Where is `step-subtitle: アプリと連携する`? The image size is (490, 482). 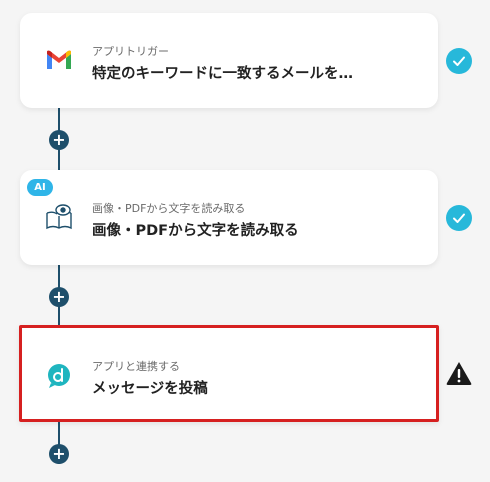 step-subtitle: アプリと連携する is located at coordinates (136, 366).